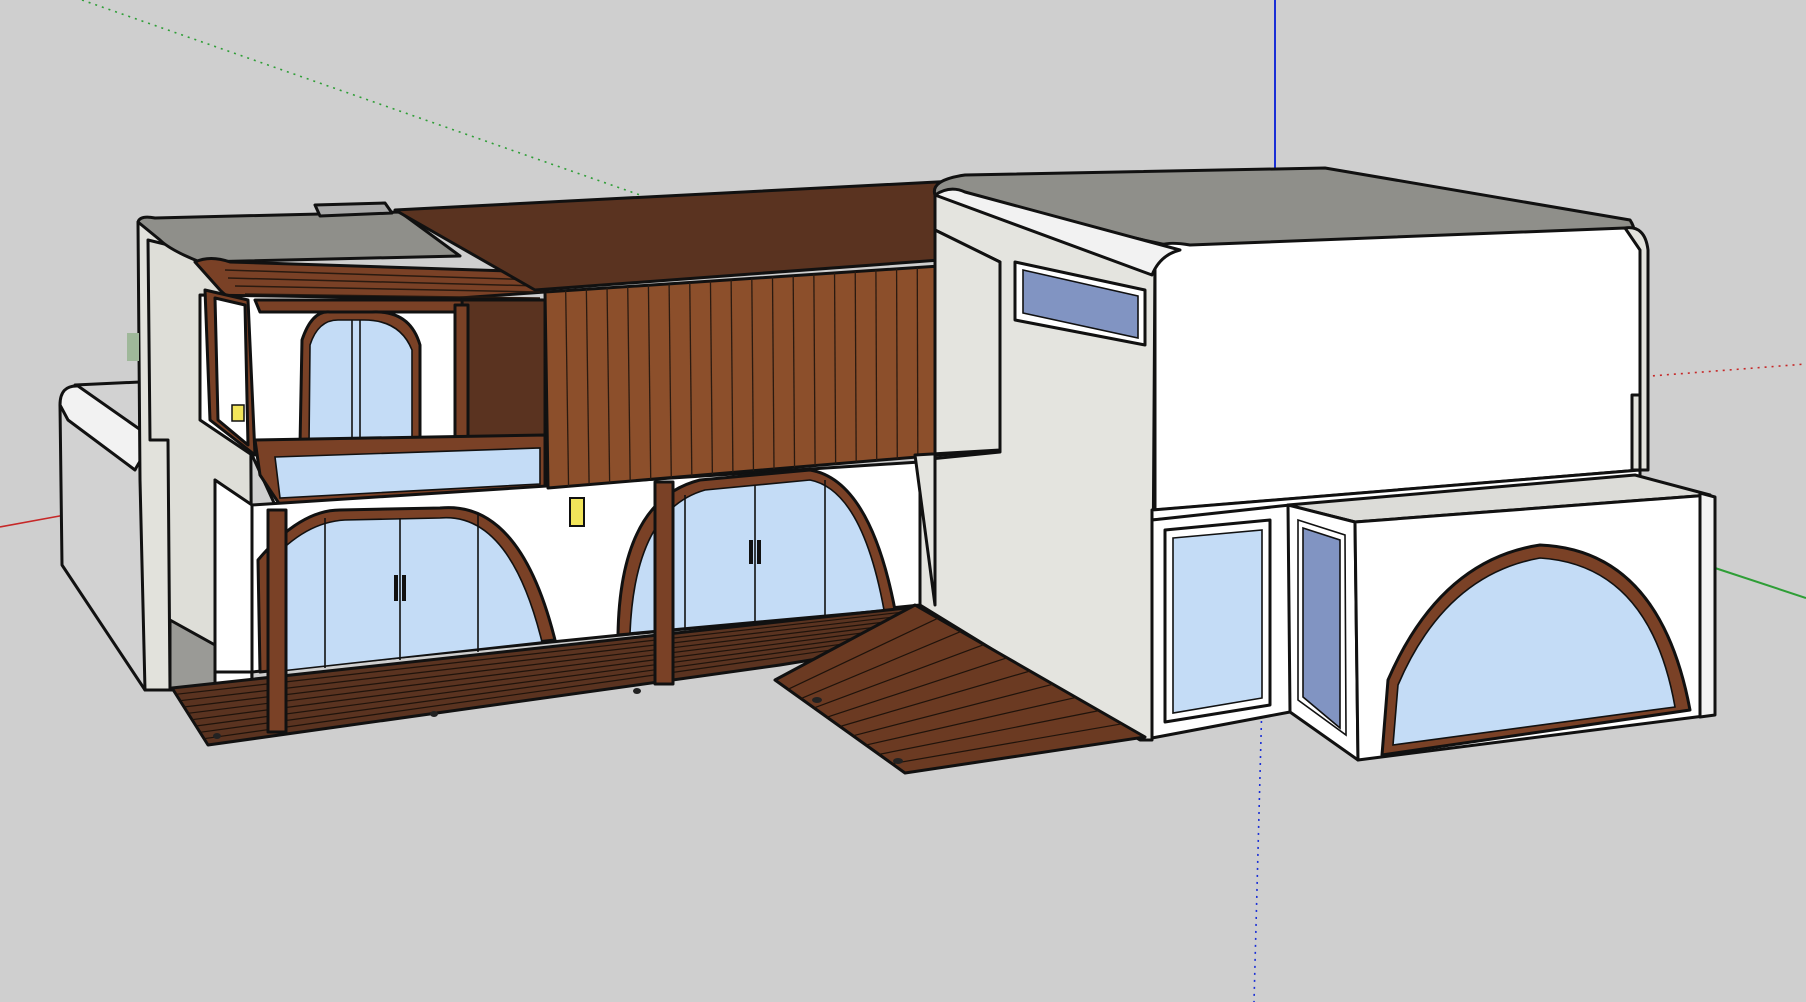 Image resolution: width=1806 pixels, height=1002 pixels. Describe the element at coordinates (238, 413) in the screenshot. I see `wall-light-left` at that location.